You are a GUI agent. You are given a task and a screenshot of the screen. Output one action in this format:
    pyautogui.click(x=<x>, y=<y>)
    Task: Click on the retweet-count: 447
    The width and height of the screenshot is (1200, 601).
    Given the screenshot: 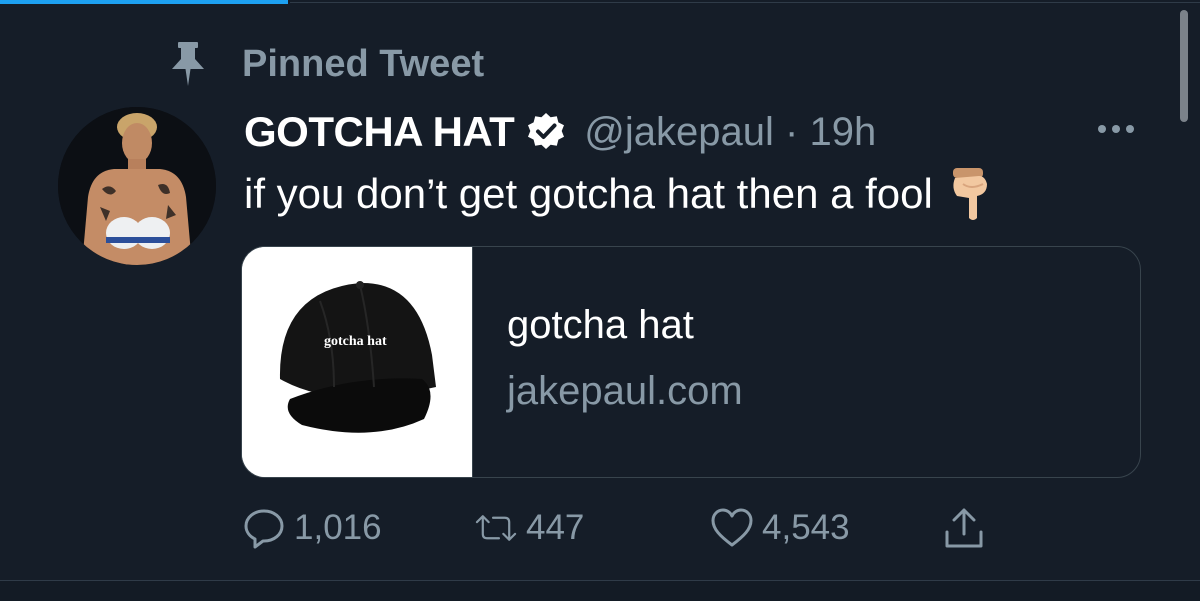 What is the action you would take?
    pyautogui.click(x=555, y=527)
    